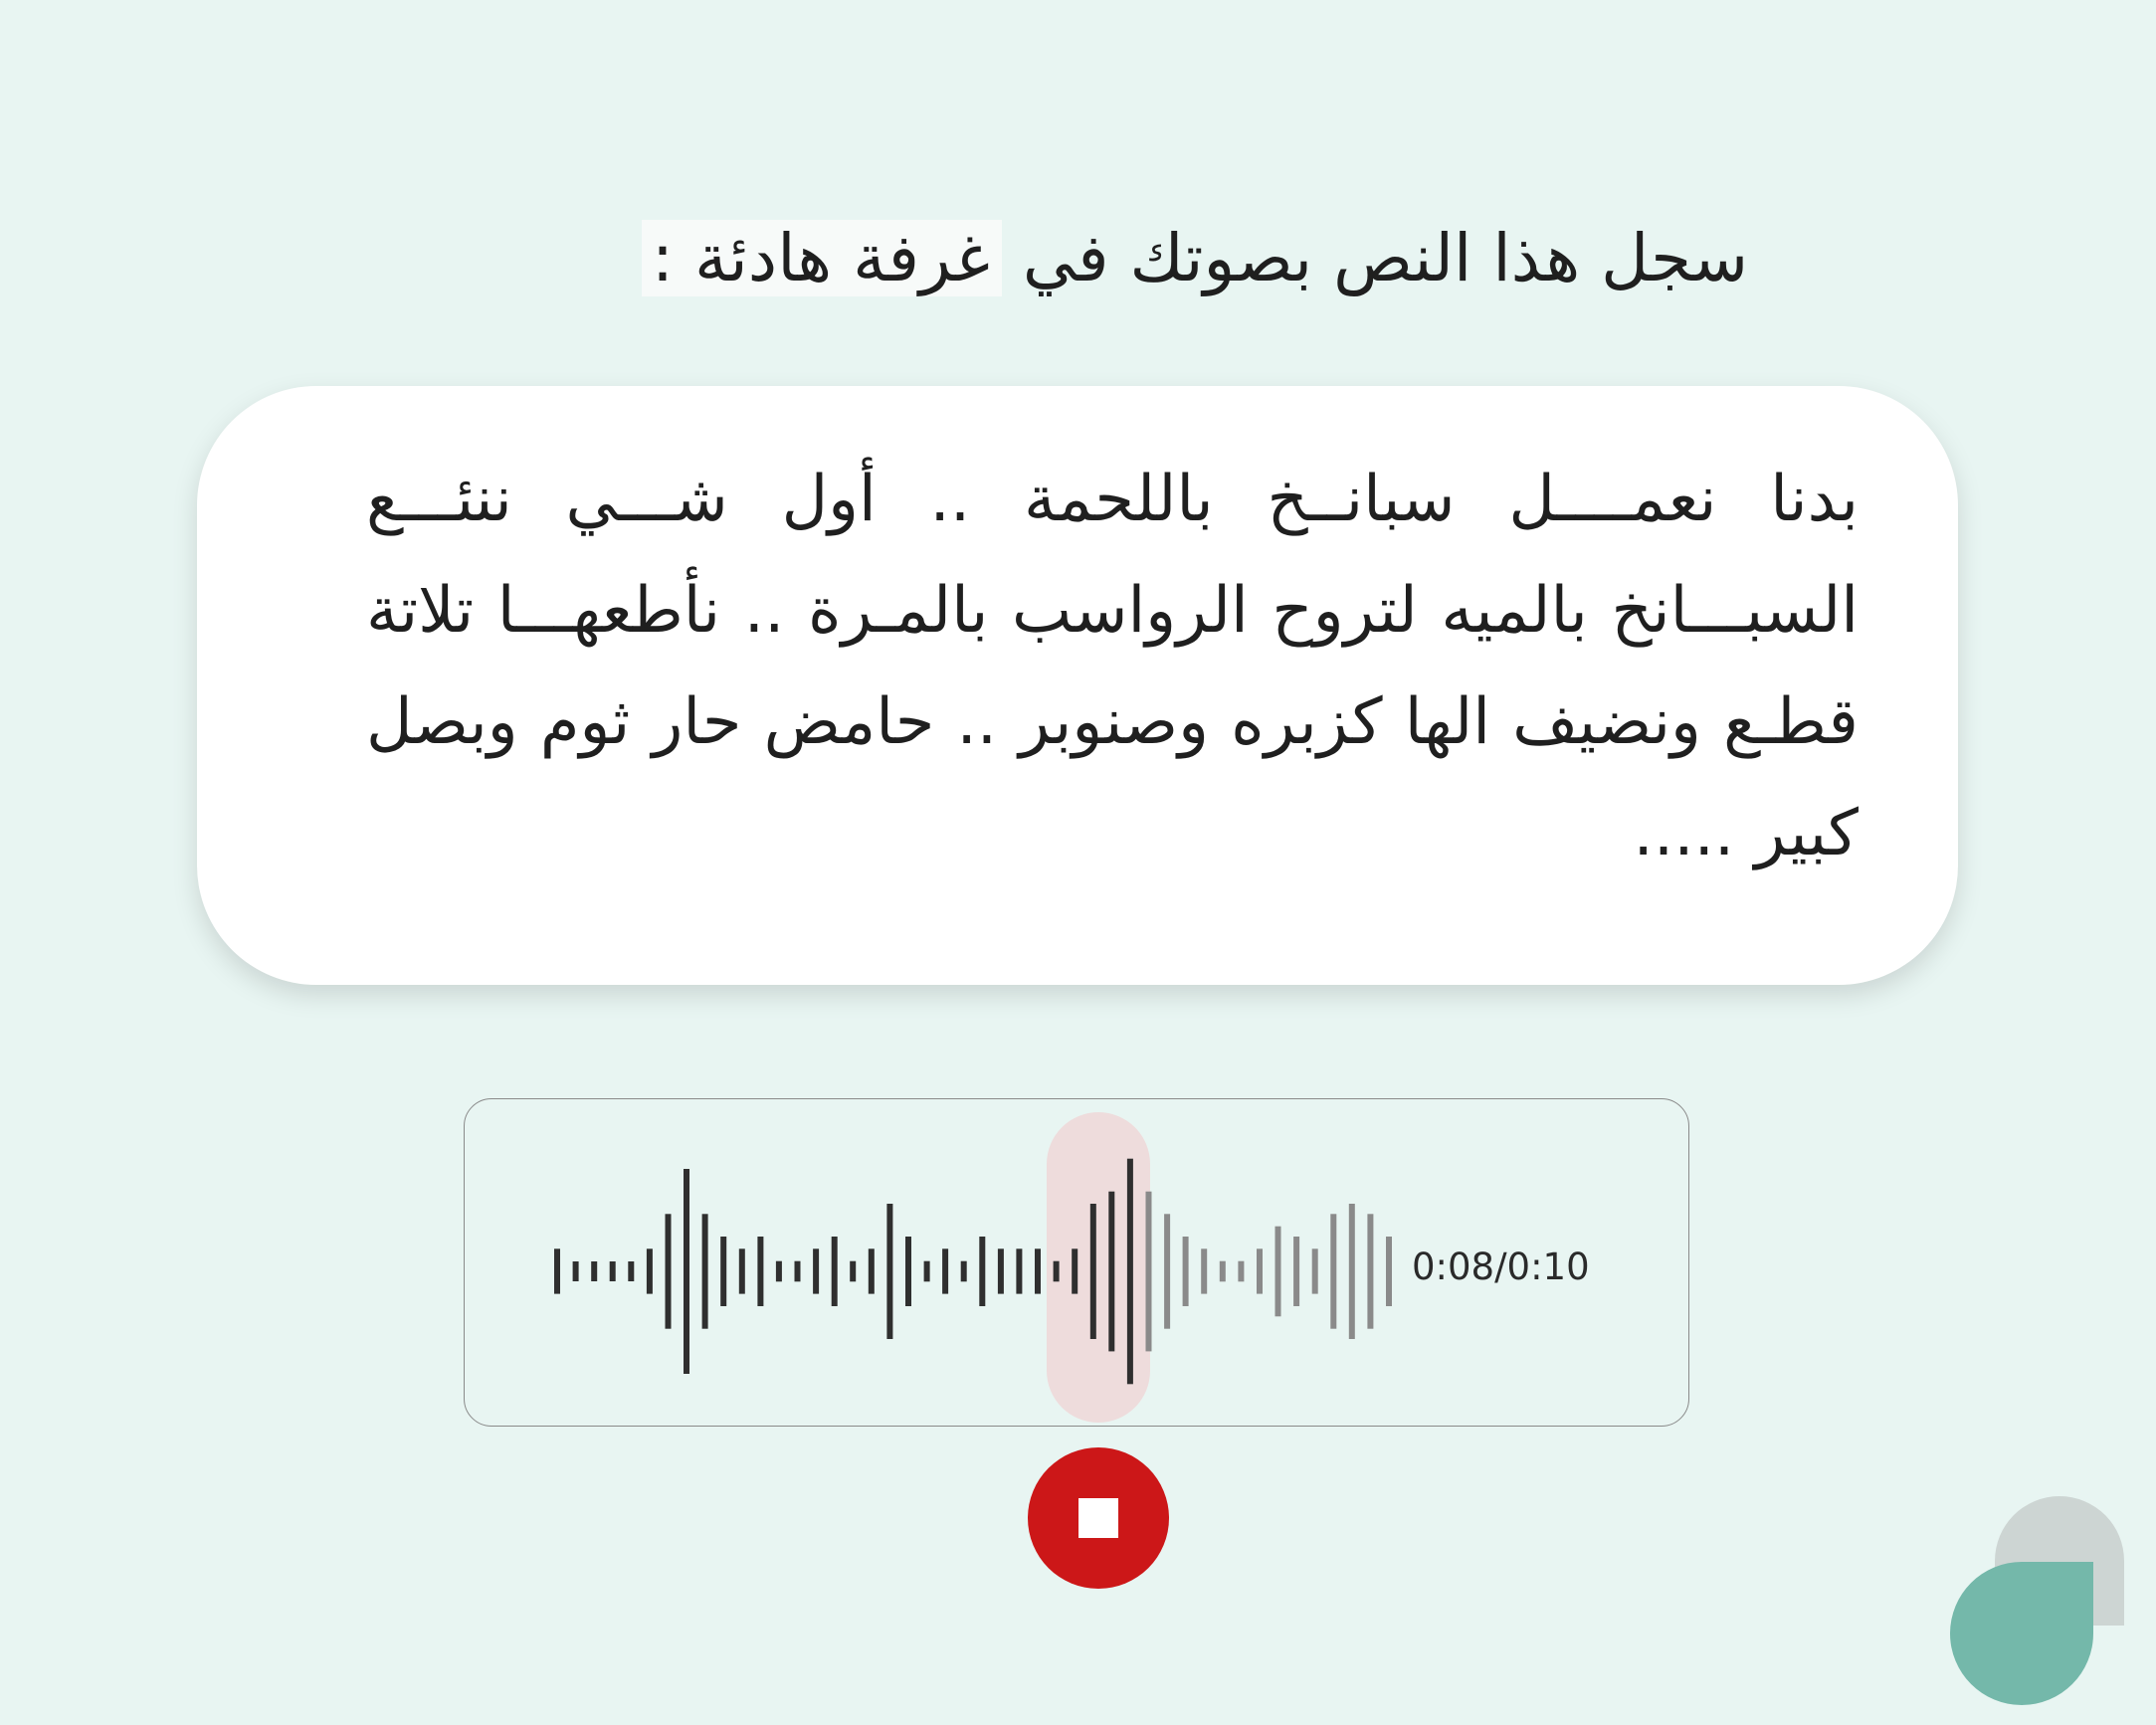 The height and width of the screenshot is (1725, 2156). Describe the element at coordinates (2021, 1634) in the screenshot. I see `decorative-shape-teal` at that location.